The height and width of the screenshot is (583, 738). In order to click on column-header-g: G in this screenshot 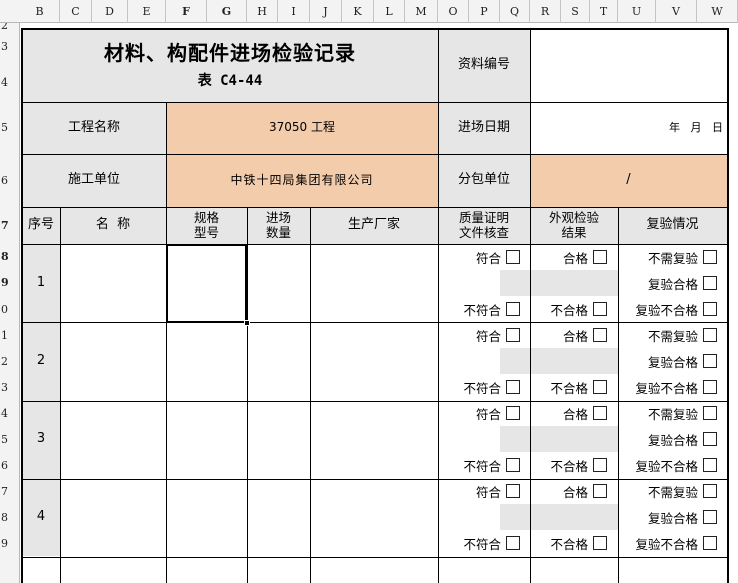, I will do `click(227, 11)`.